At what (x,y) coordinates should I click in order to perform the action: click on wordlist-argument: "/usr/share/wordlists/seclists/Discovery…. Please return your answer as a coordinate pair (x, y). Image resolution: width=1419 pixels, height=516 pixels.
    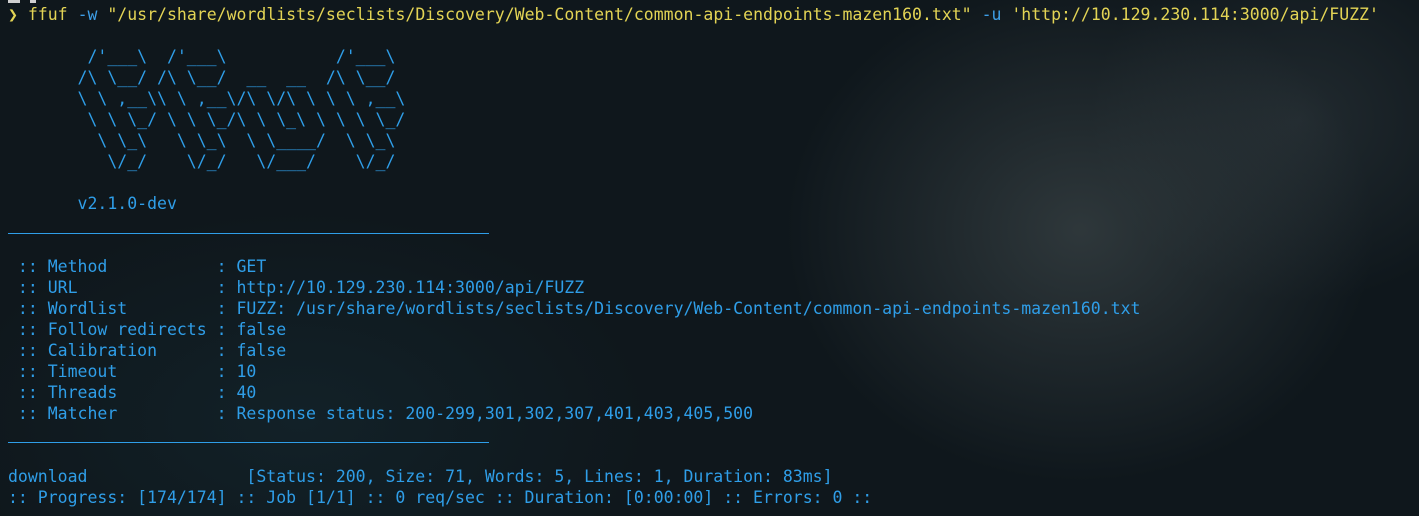
    Looking at the image, I should click on (539, 14).